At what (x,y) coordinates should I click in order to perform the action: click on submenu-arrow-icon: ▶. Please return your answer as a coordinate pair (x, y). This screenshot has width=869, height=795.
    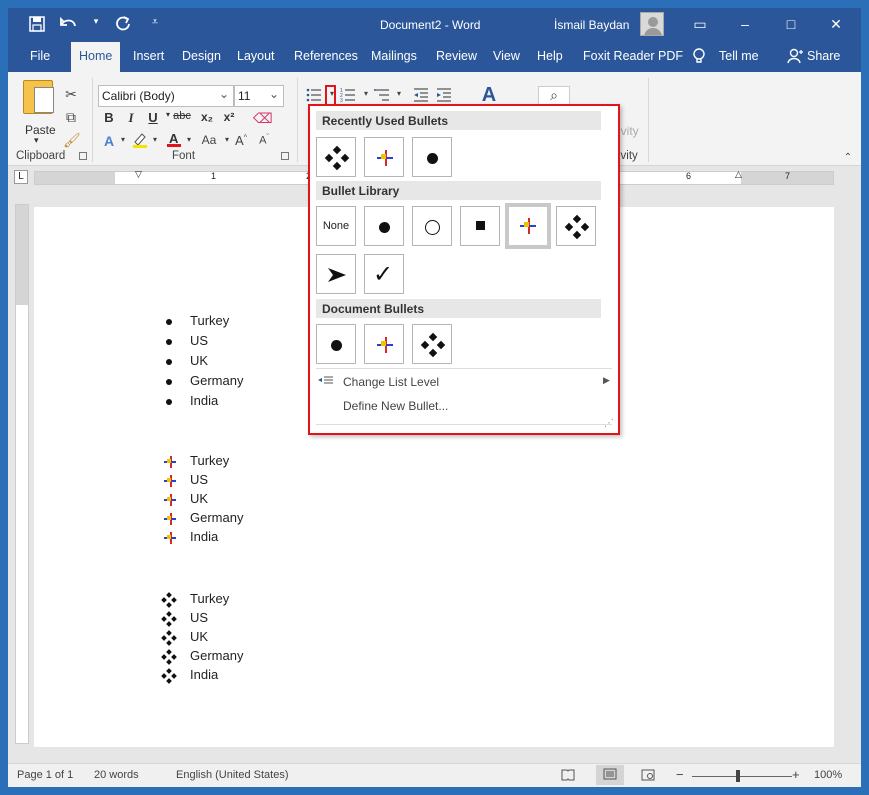
    Looking at the image, I should click on (606, 380).